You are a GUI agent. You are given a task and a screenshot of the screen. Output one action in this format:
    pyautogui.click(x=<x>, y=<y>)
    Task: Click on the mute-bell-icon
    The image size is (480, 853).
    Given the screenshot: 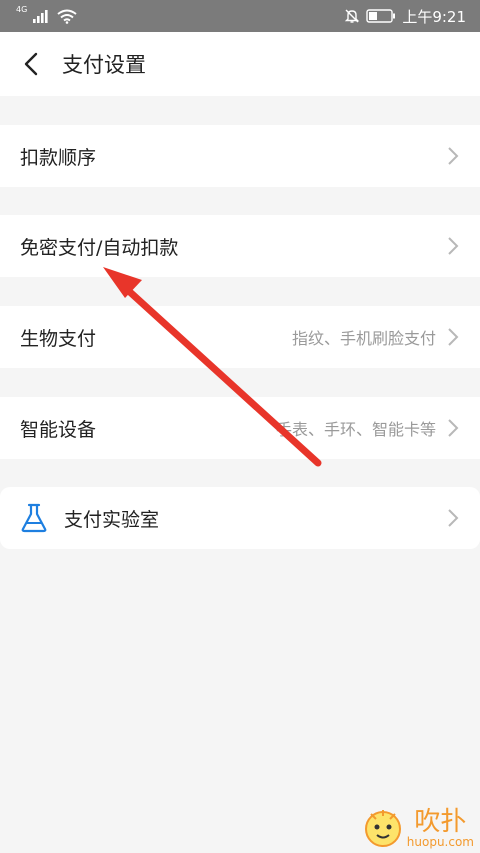 What is the action you would take?
    pyautogui.click(x=352, y=16)
    